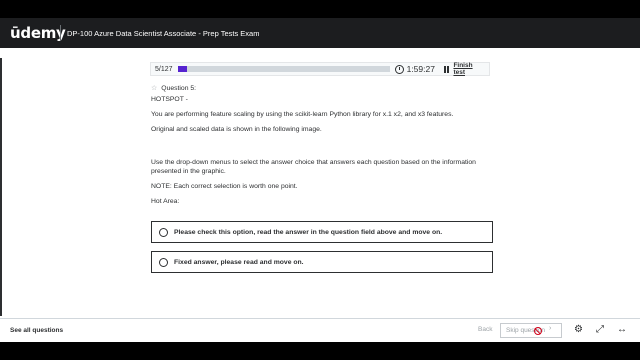 Image resolution: width=640 pixels, height=360 pixels. I want to click on progress-bar-row: 5/127 1:59:27 Finish test, so click(320, 69).